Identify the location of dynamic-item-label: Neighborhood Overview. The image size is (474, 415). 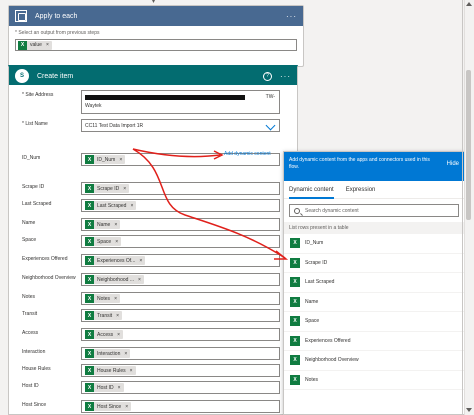
(332, 360).